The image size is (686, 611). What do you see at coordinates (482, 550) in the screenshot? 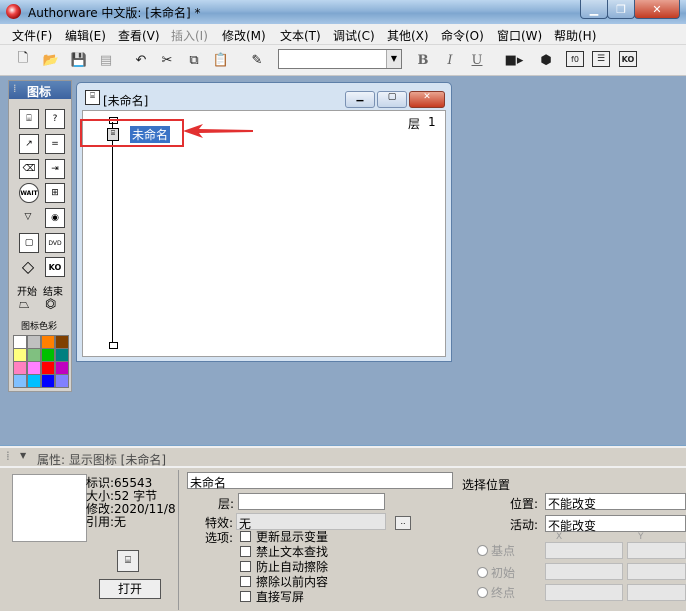
I see `base-radio` at bounding box center [482, 550].